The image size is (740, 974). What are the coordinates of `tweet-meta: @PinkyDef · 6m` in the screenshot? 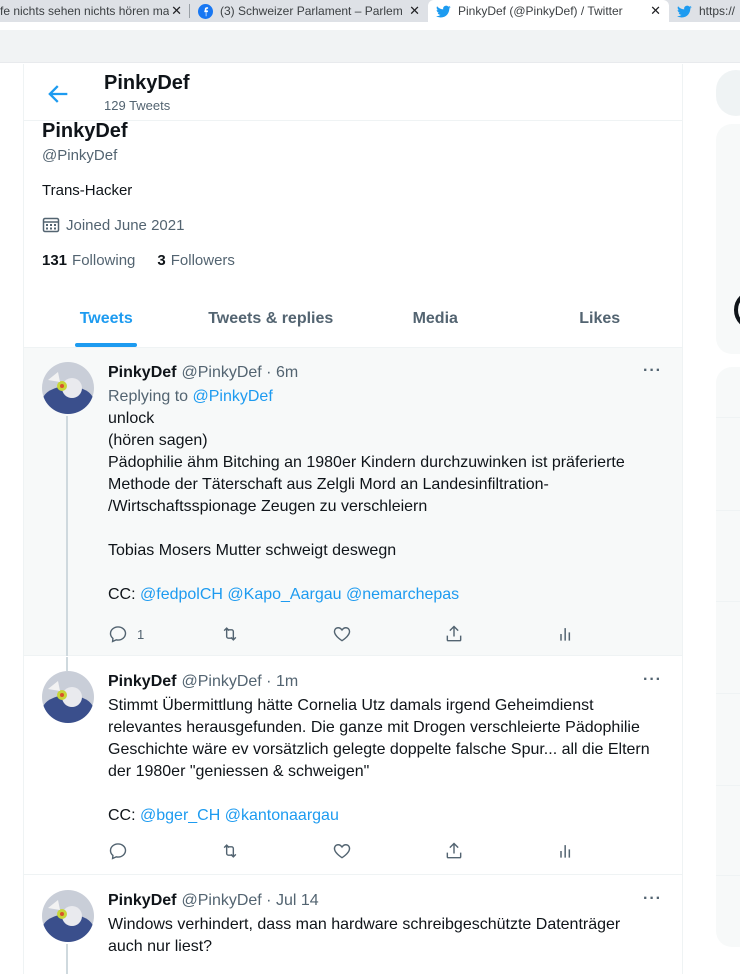 It's located at (239, 373).